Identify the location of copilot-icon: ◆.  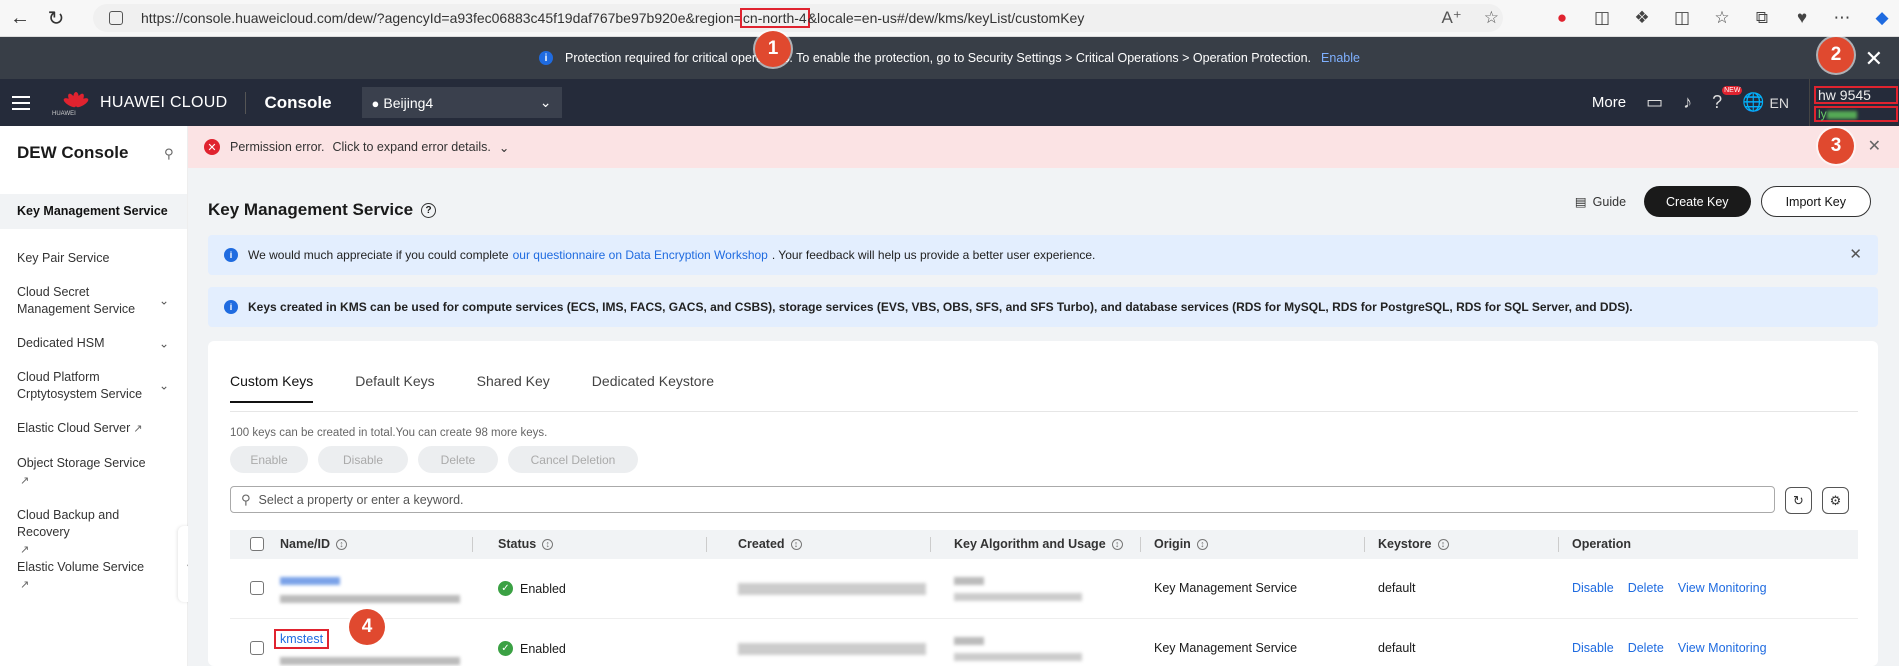
(1882, 18).